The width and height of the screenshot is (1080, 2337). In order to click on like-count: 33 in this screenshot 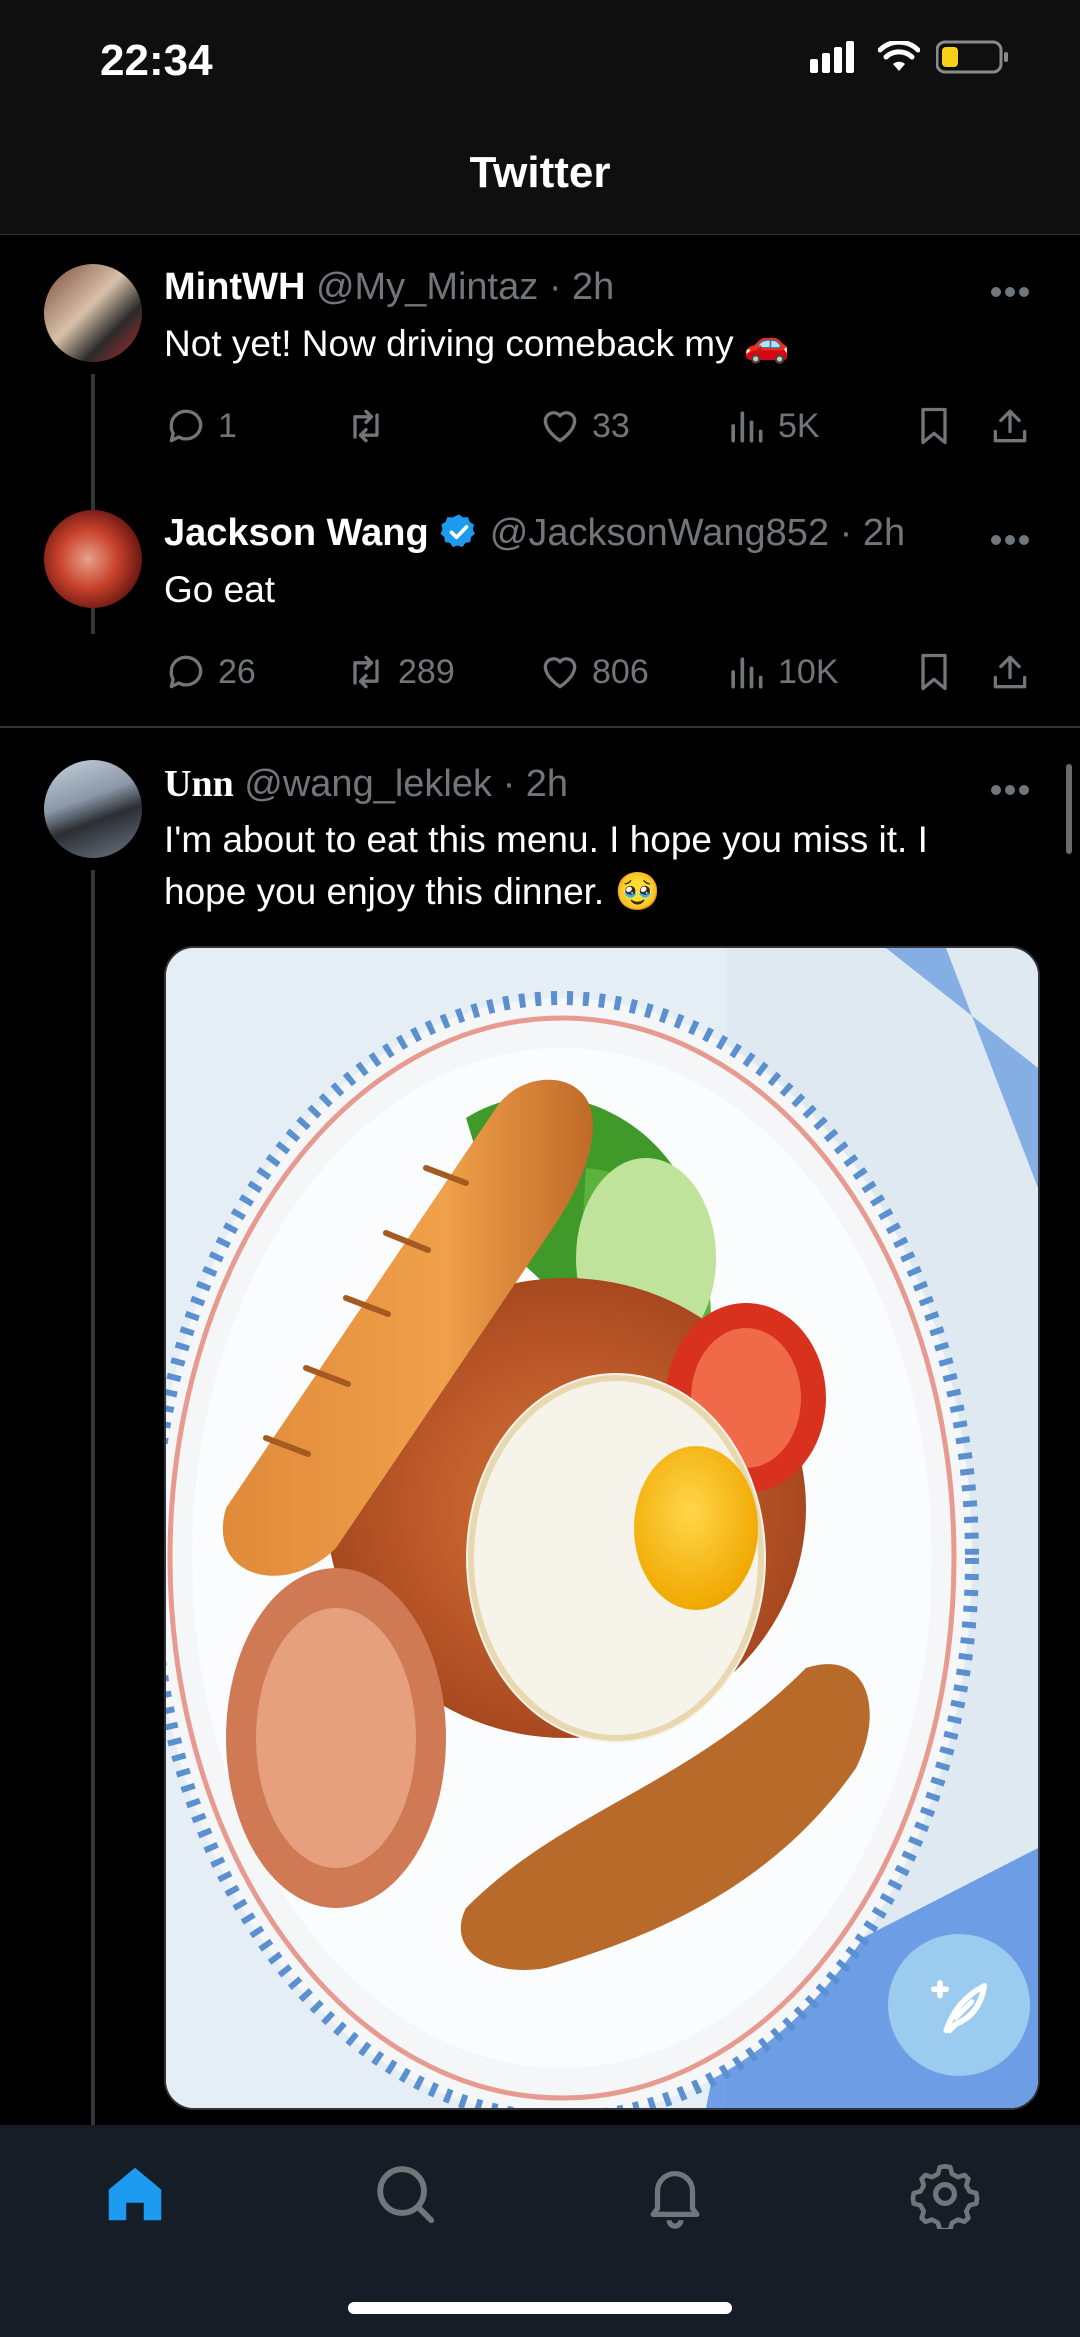, I will do `click(611, 425)`.